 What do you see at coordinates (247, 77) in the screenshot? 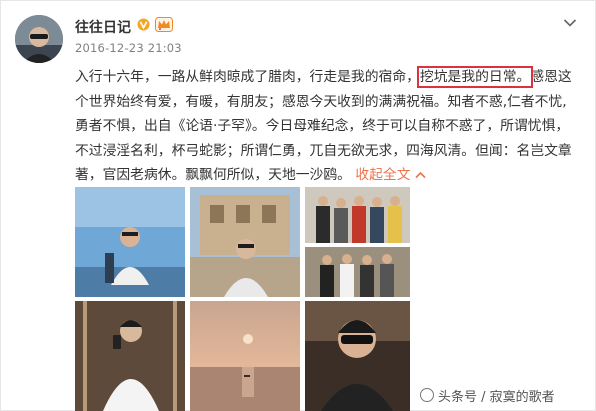
I see `post-text-start: 入行十六年，一路从鲜肉晾成了腊肉，行走是我的宿命，` at bounding box center [247, 77].